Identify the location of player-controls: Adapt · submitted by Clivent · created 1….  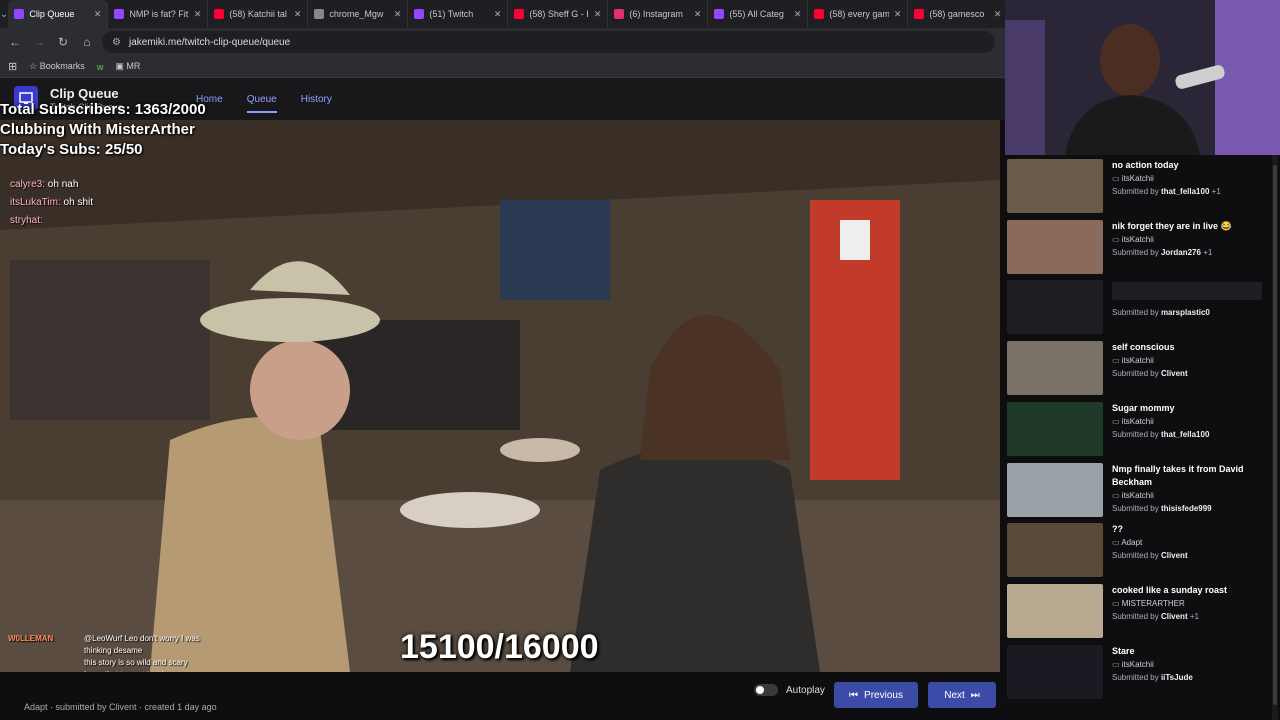
(502, 696).